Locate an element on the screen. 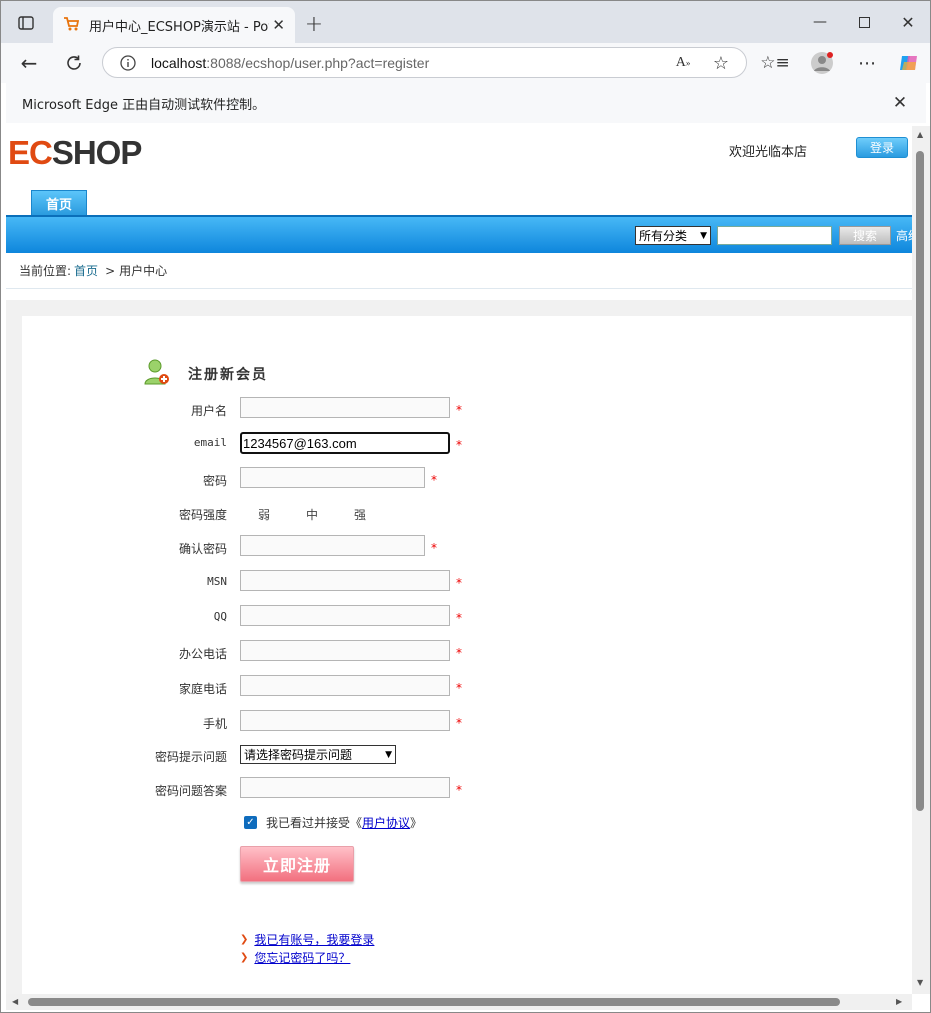  office-phone-input is located at coordinates (345, 650).